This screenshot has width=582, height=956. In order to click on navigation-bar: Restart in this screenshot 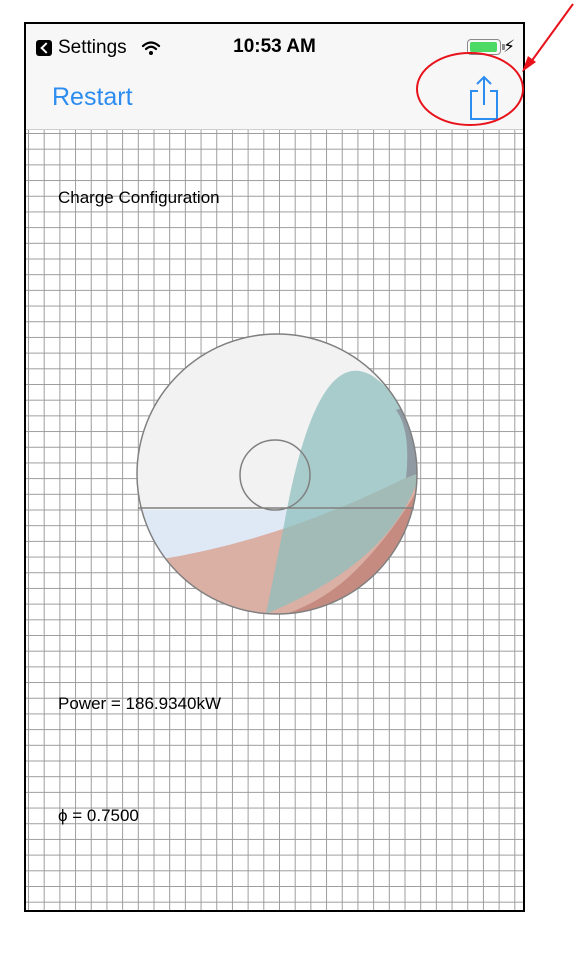, I will do `click(274, 99)`.